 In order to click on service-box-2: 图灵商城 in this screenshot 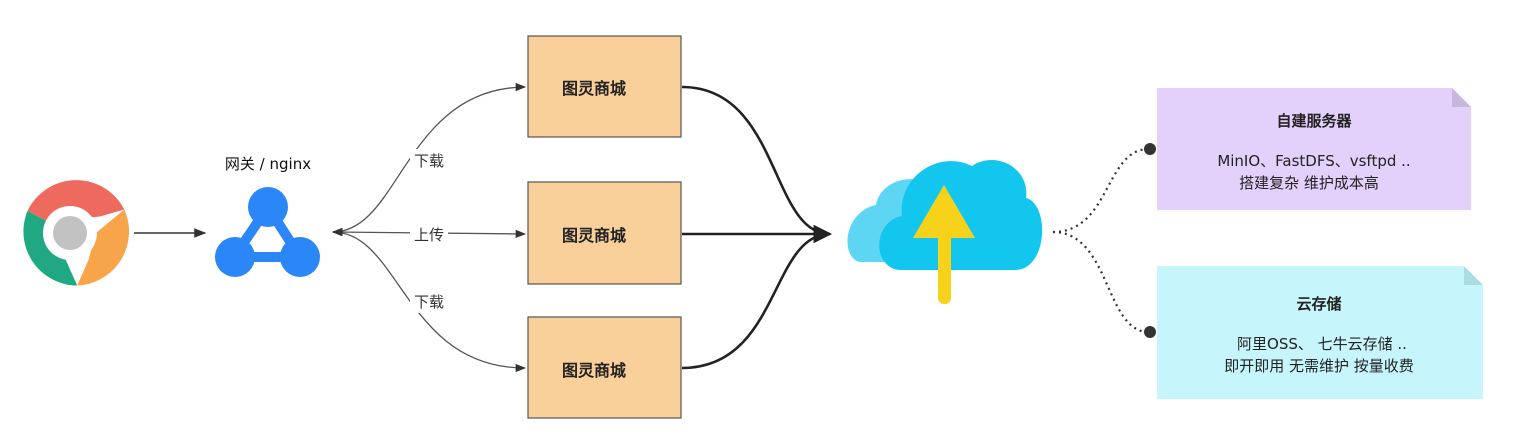, I will do `click(604, 233)`.